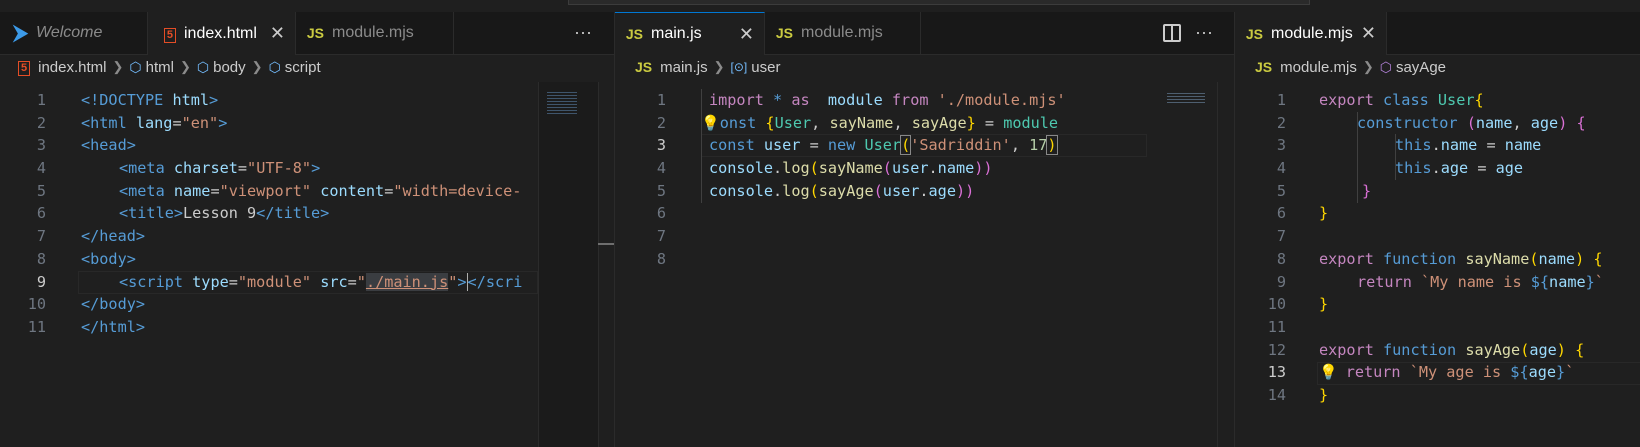 The width and height of the screenshot is (1640, 447). Describe the element at coordinates (151, 213) in the screenshot. I see `code-token: <title>` at that location.